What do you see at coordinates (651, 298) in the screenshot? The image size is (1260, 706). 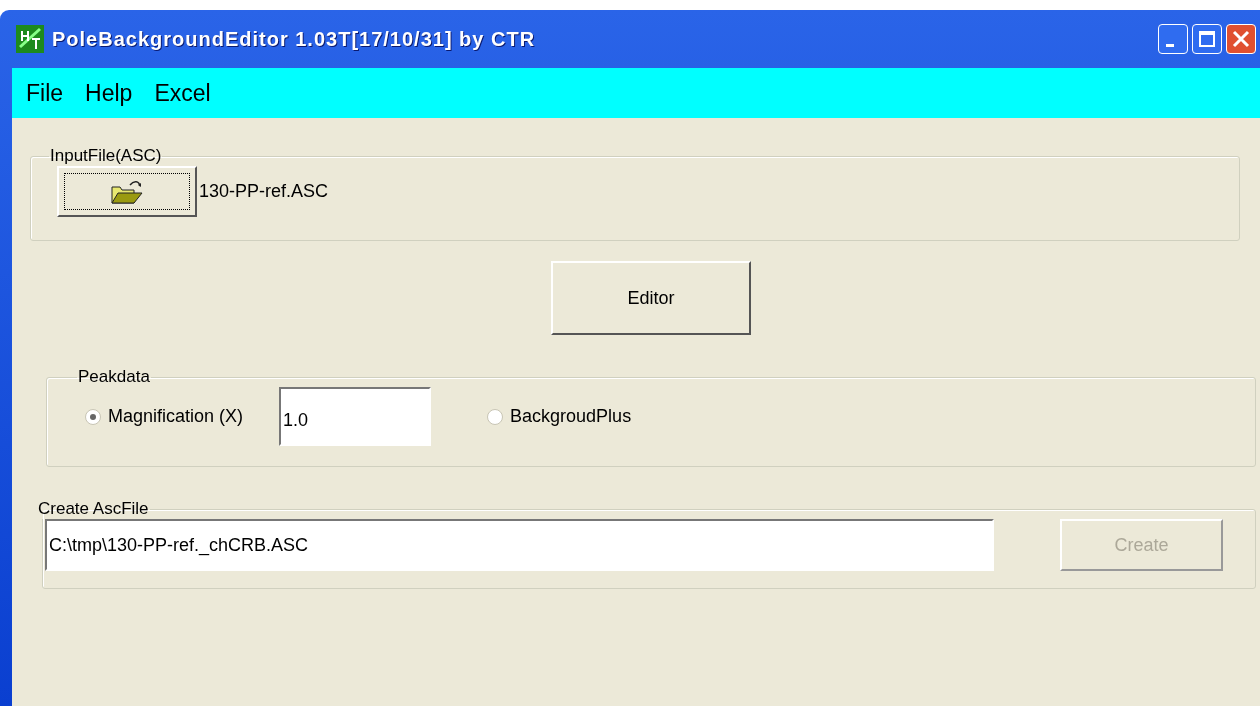 I see `editor-button: Editor` at bounding box center [651, 298].